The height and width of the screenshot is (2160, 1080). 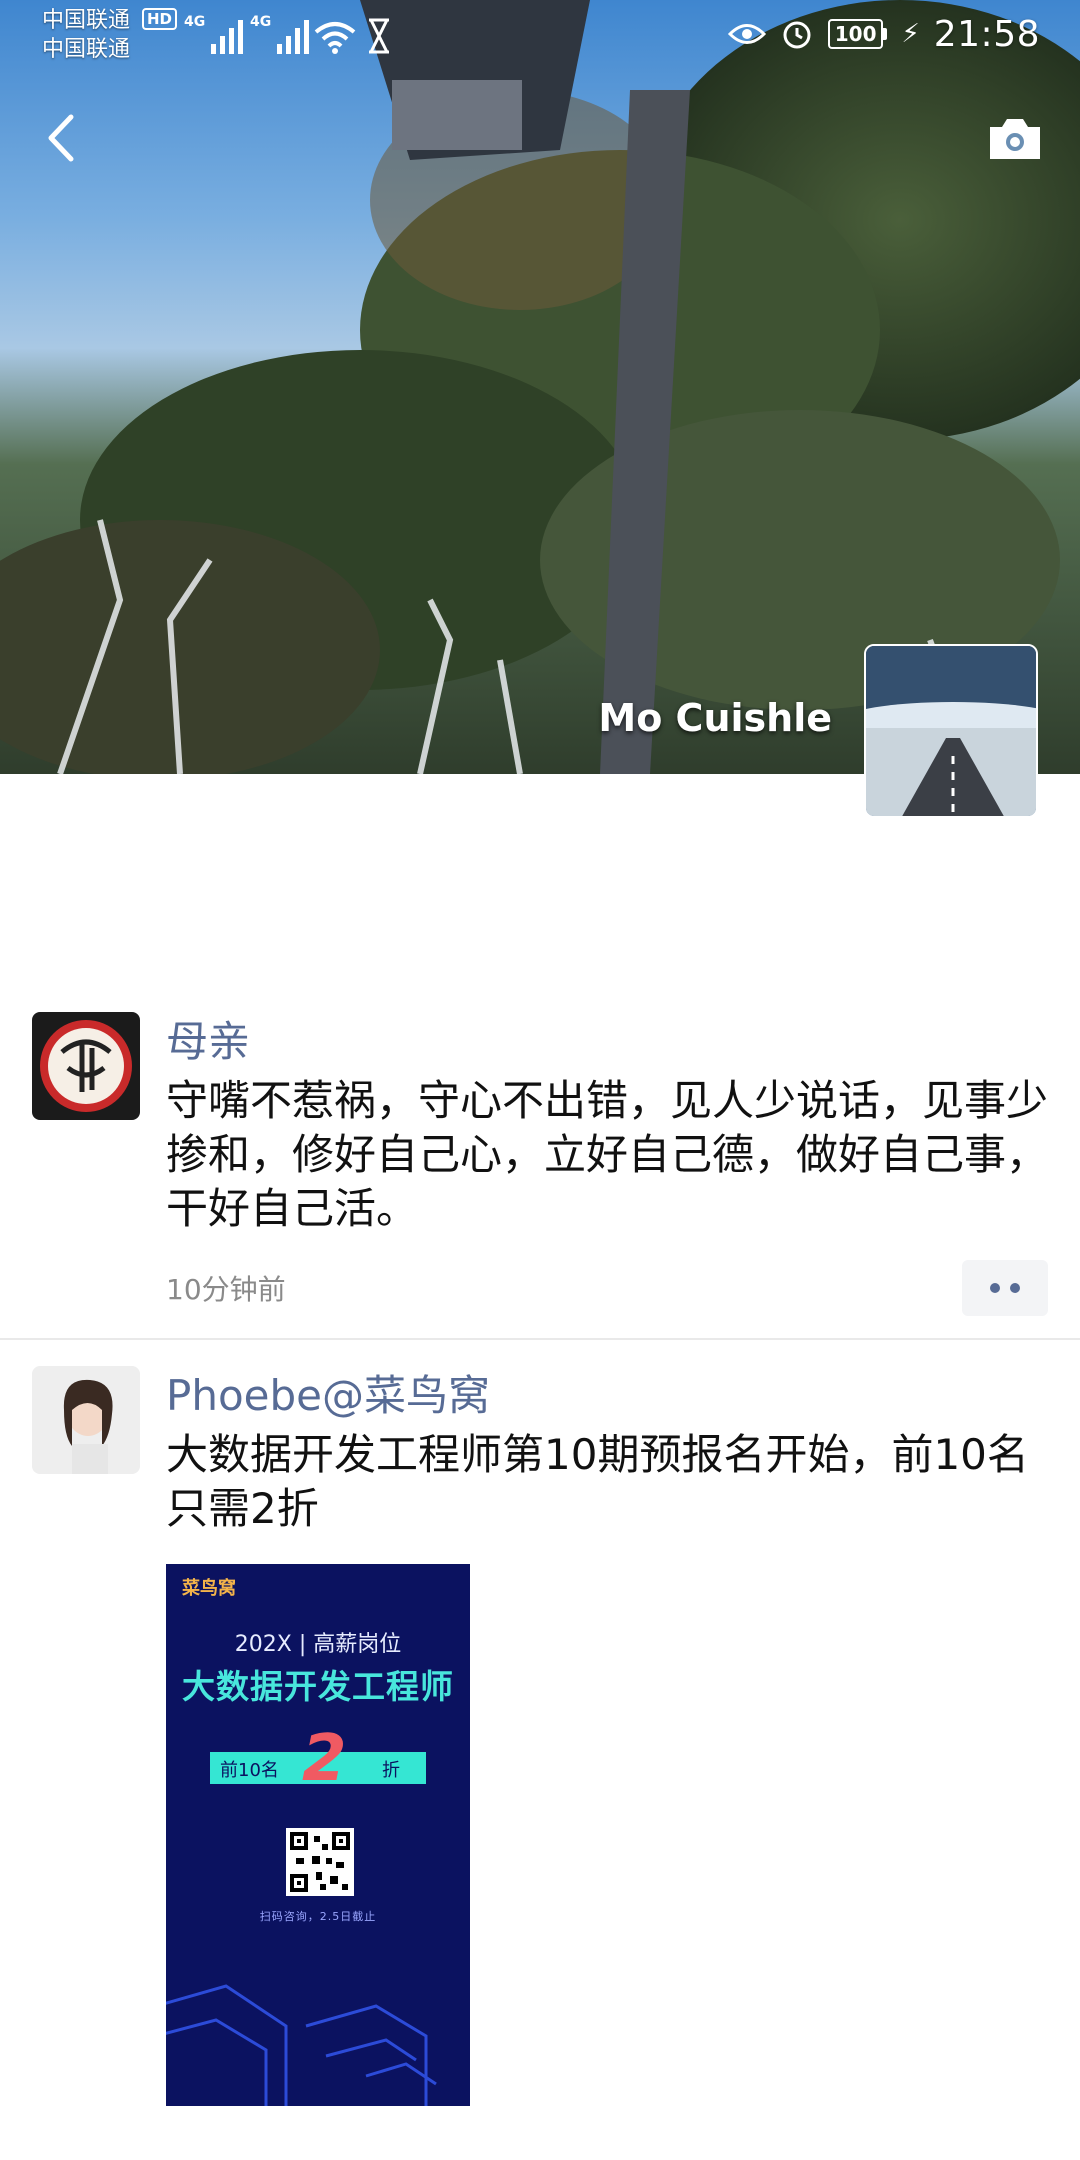 What do you see at coordinates (209, 1588) in the screenshot?
I see `poster-logo: 菜鸟窝` at bounding box center [209, 1588].